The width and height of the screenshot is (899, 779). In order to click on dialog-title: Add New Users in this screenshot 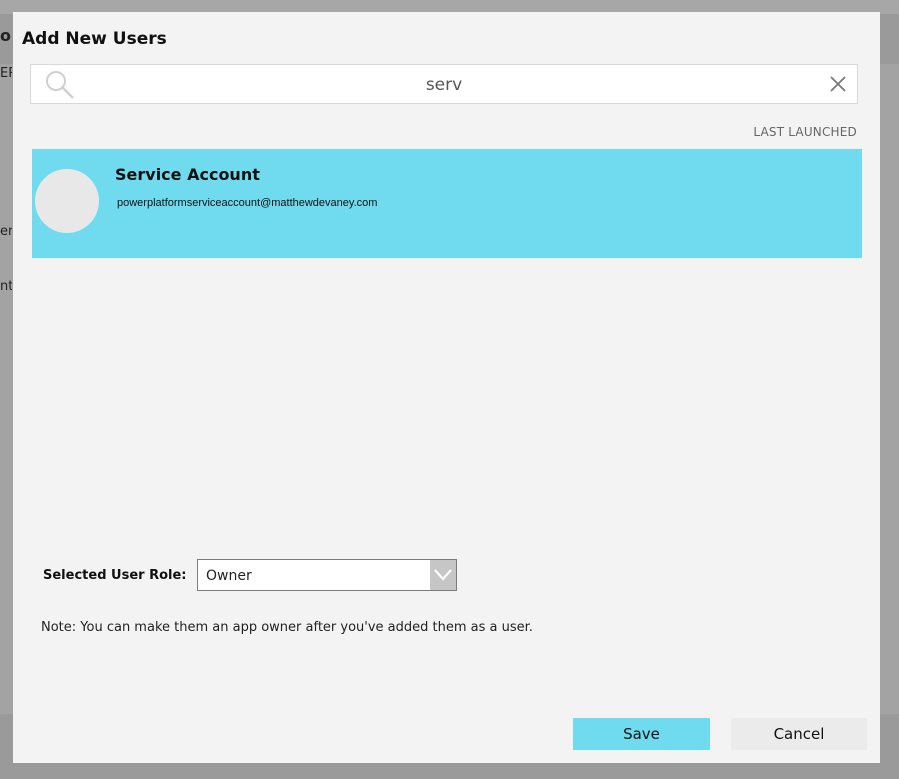, I will do `click(94, 39)`.